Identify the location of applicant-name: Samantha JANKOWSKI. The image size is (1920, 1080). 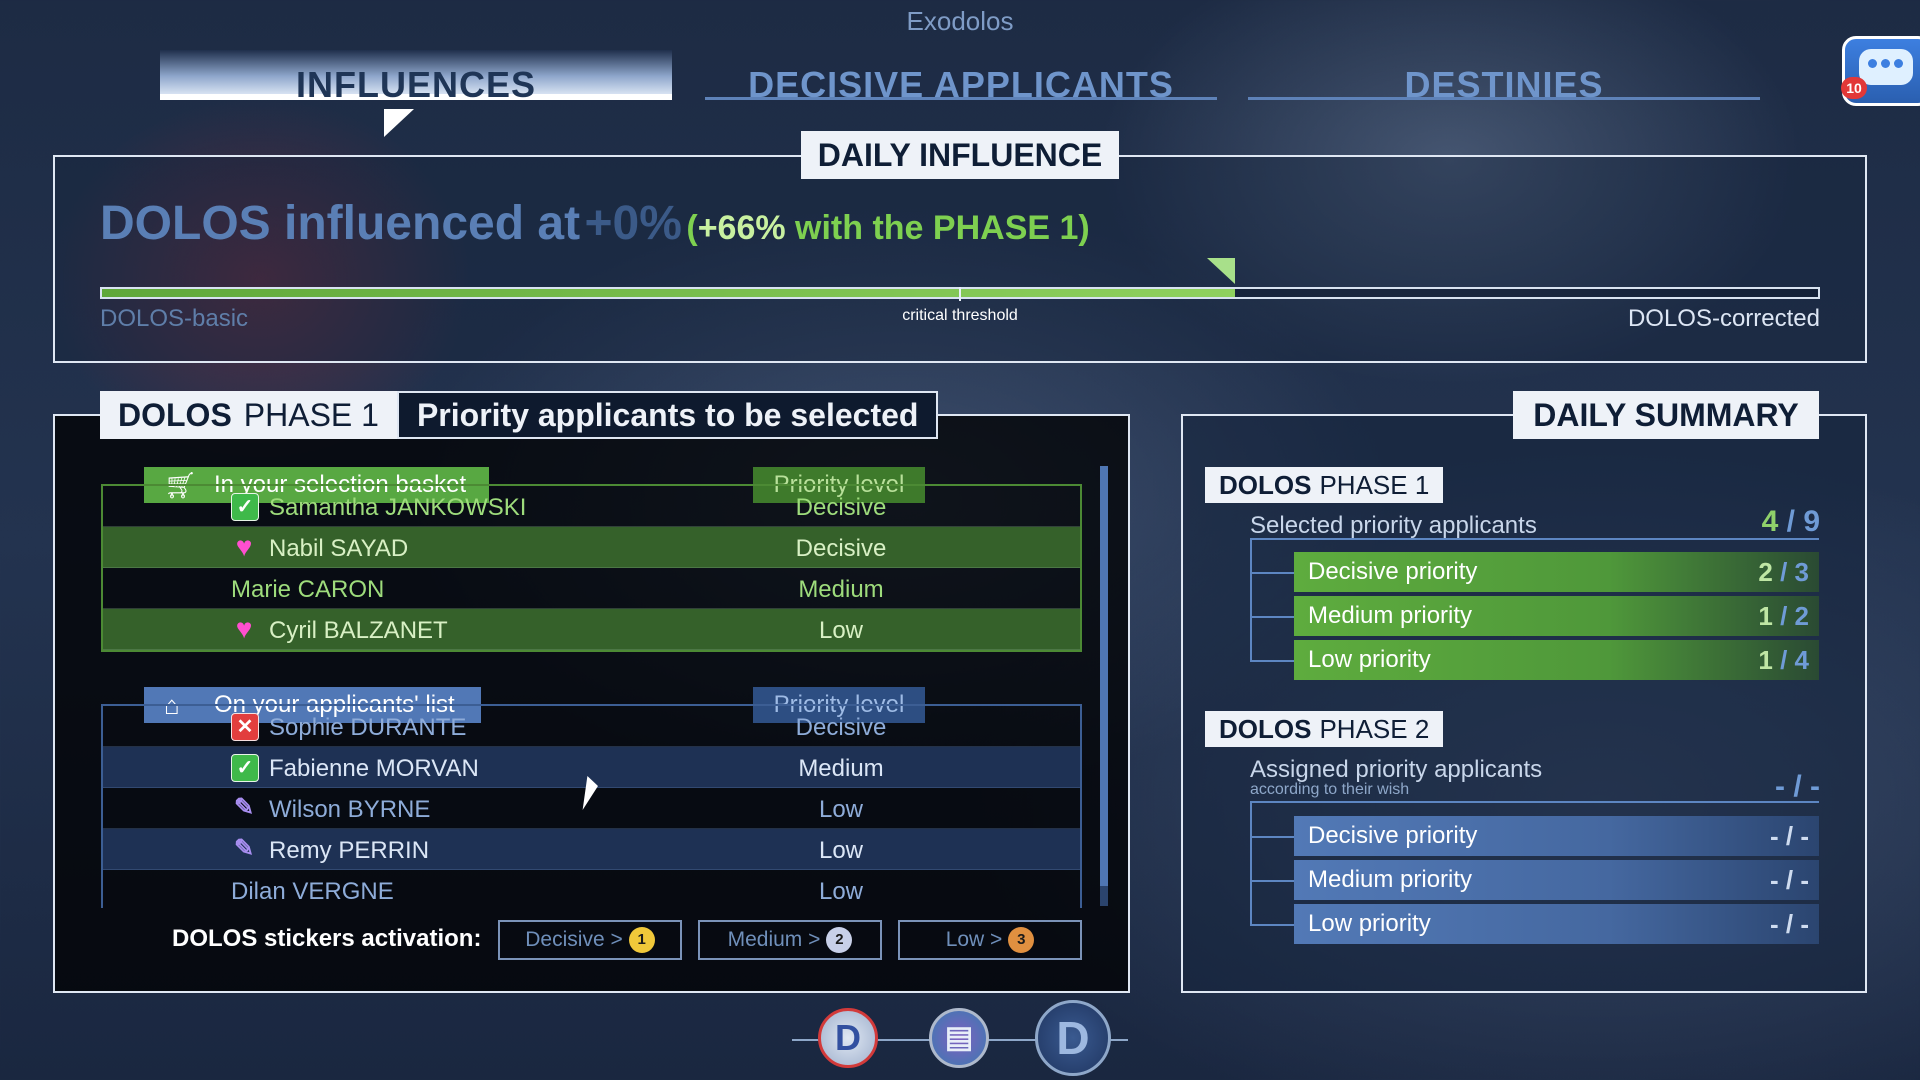
(398, 507).